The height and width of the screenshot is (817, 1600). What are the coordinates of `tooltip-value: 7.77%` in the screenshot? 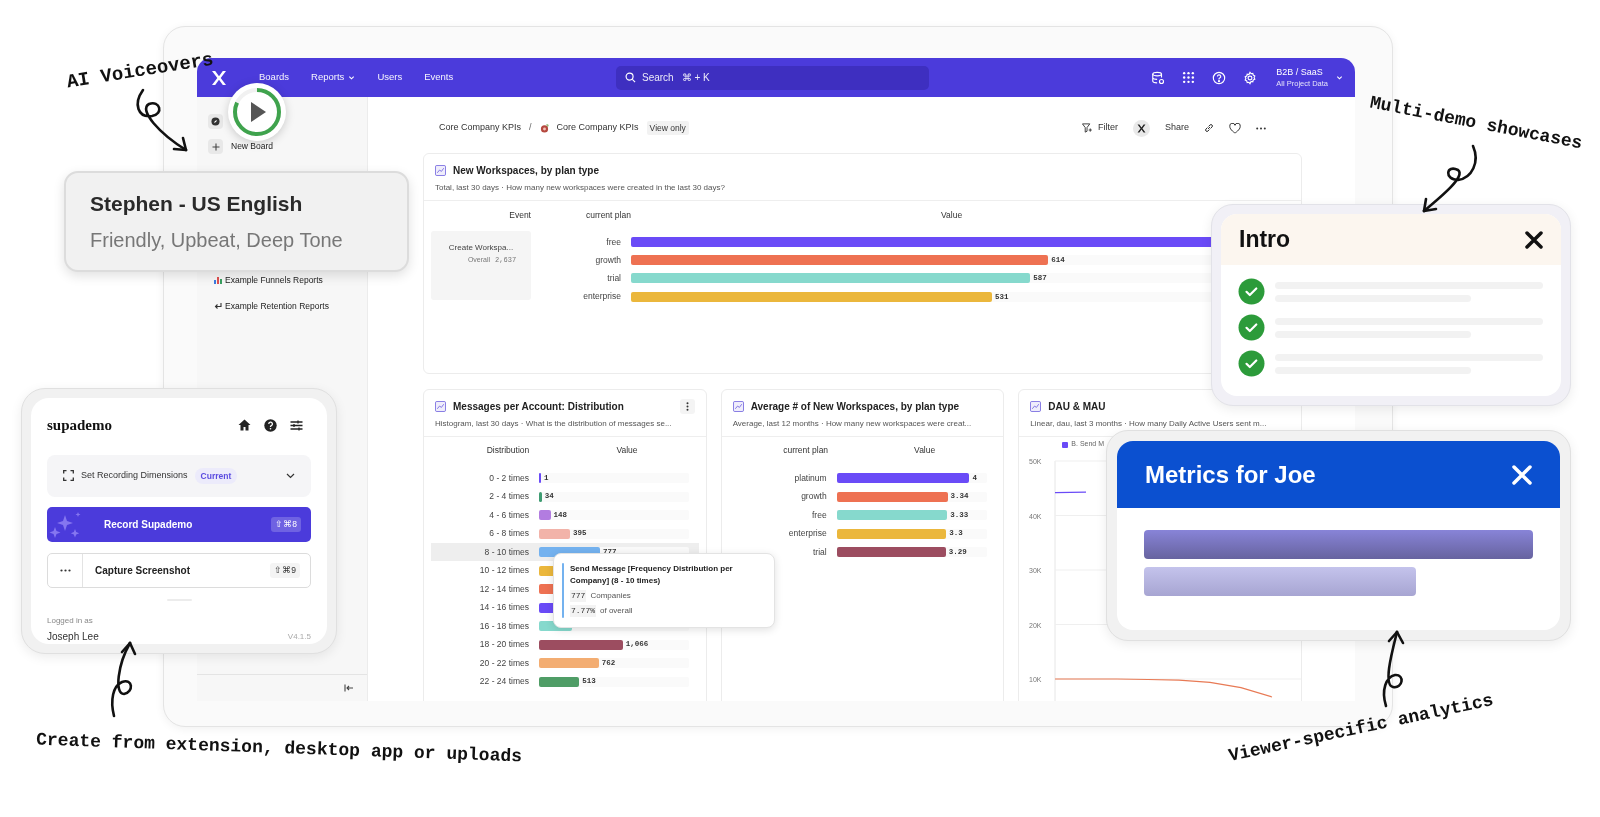 It's located at (583, 611).